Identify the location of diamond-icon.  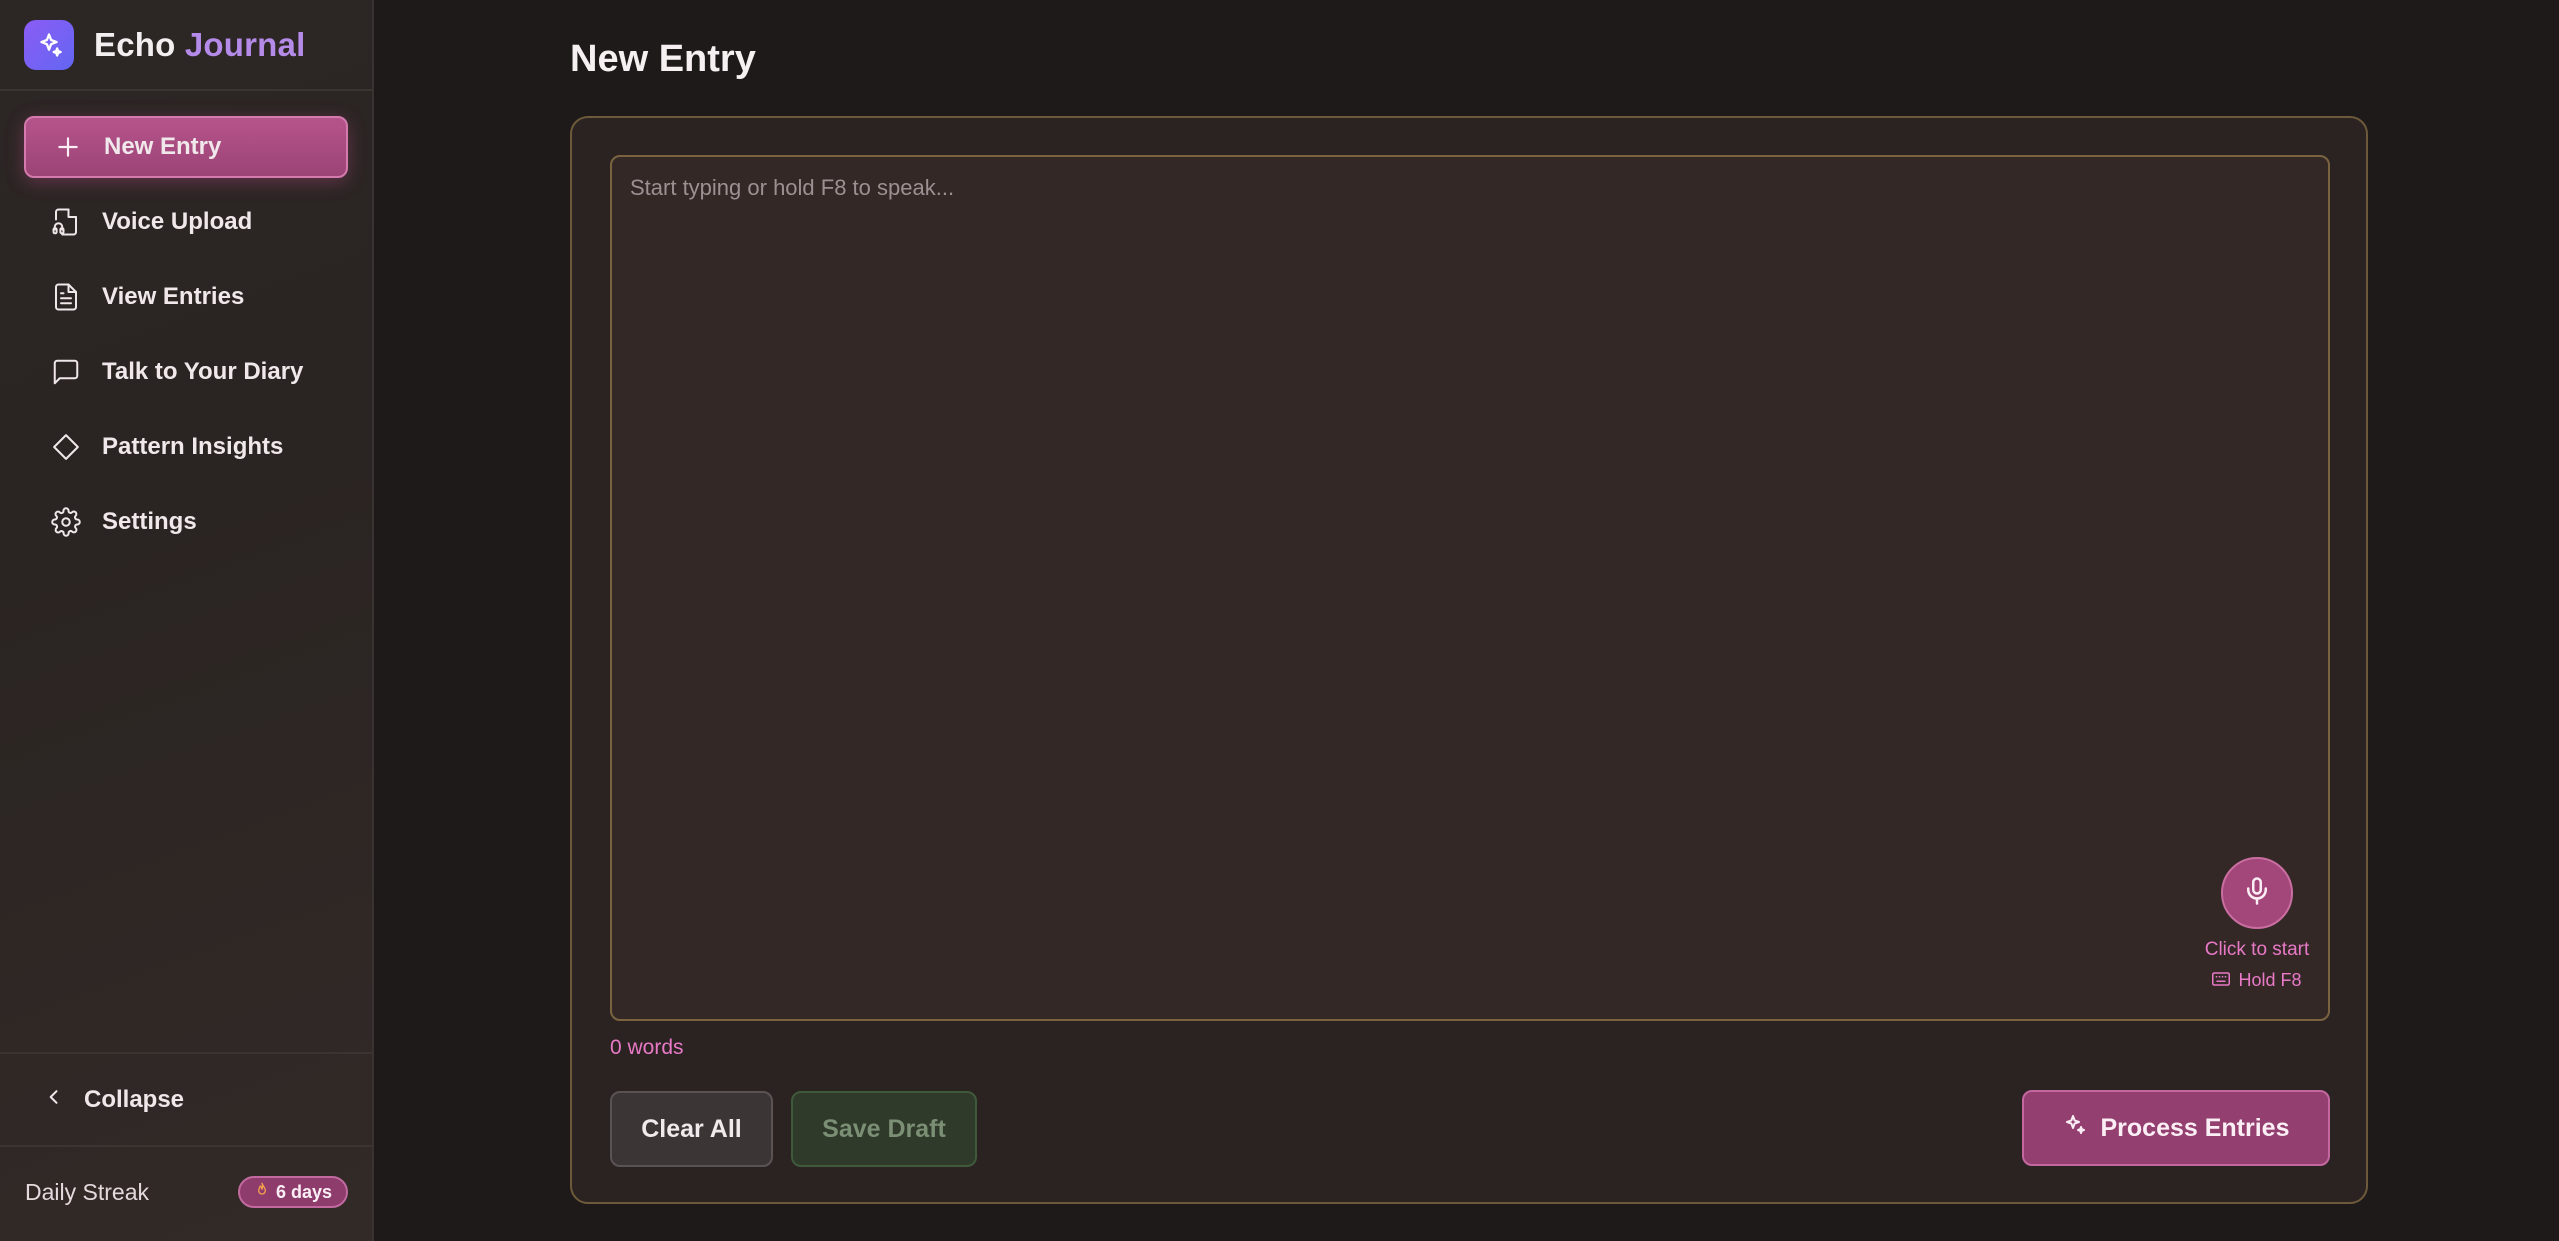
(66, 447).